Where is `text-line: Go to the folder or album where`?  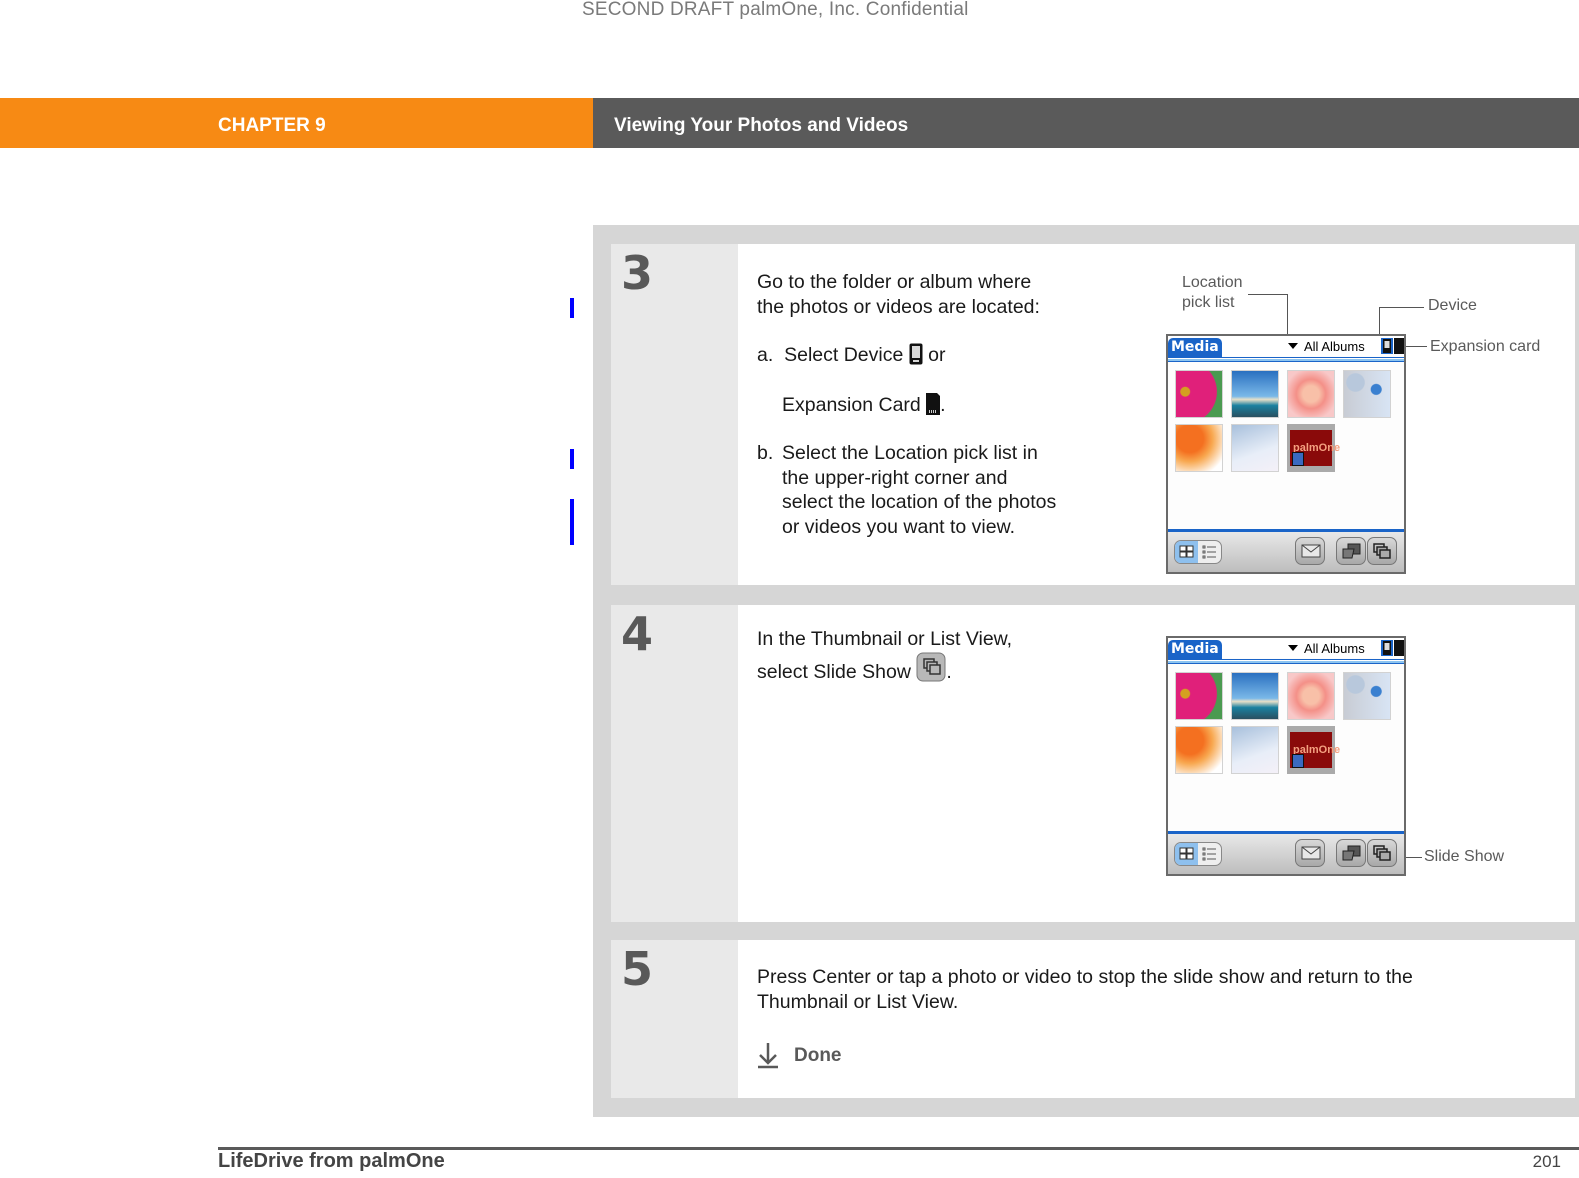
text-line: Go to the folder or album where is located at coordinates (894, 282).